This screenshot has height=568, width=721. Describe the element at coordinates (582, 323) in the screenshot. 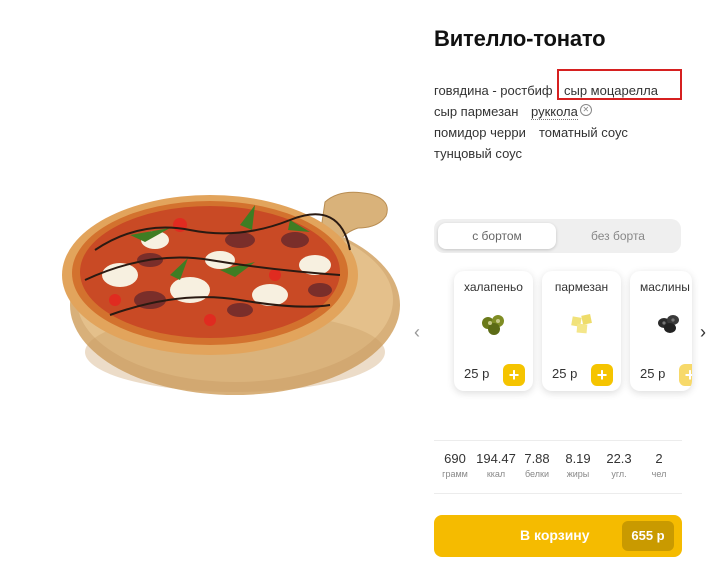

I see `parmesan-icon` at that location.